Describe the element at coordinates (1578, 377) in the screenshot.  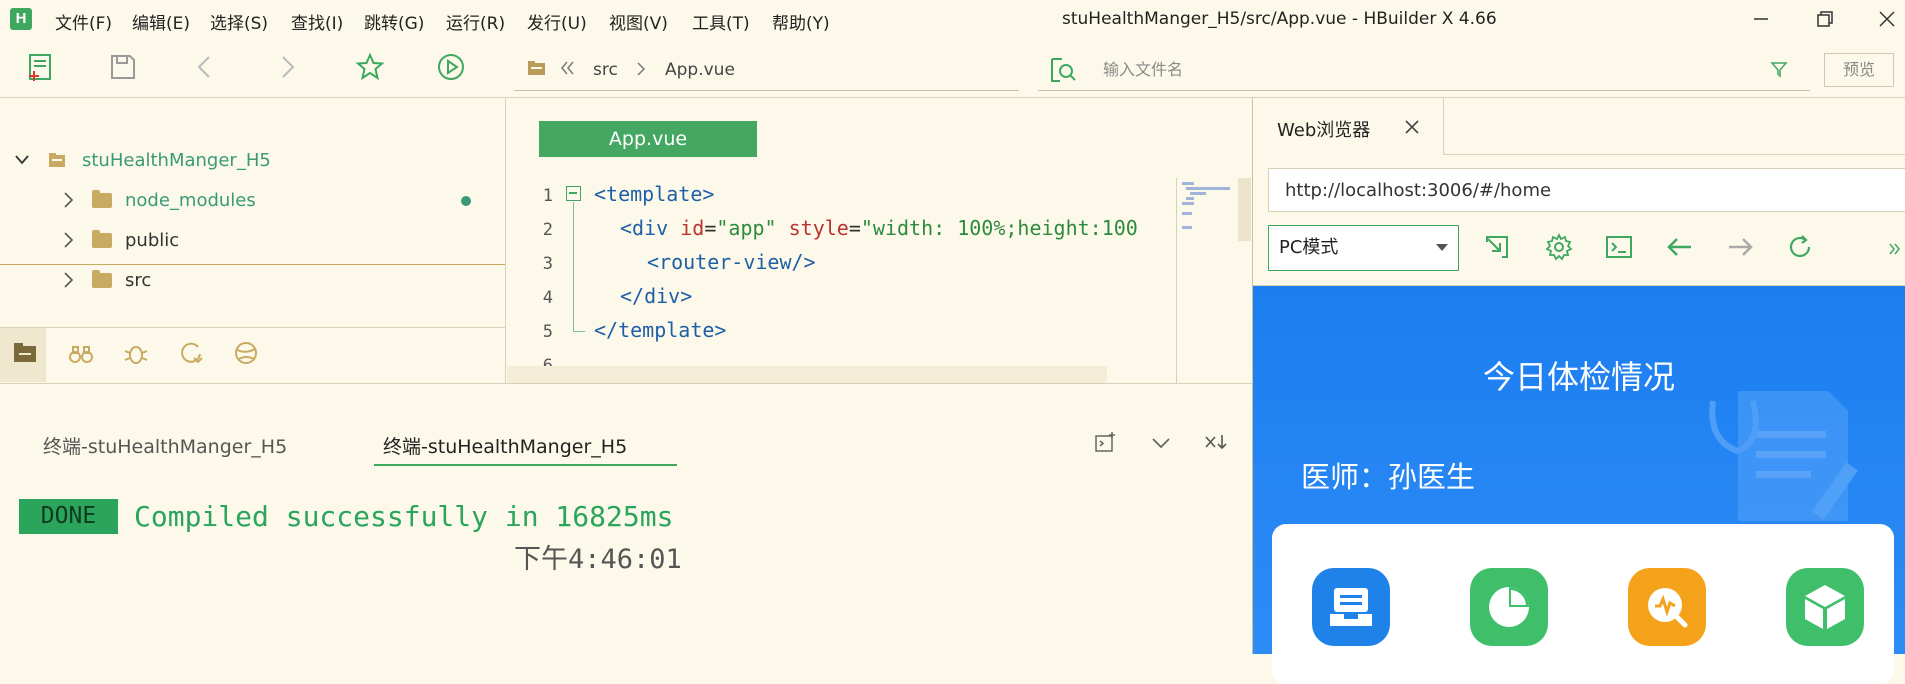
I see `page-title: 今日体检情况` at that location.